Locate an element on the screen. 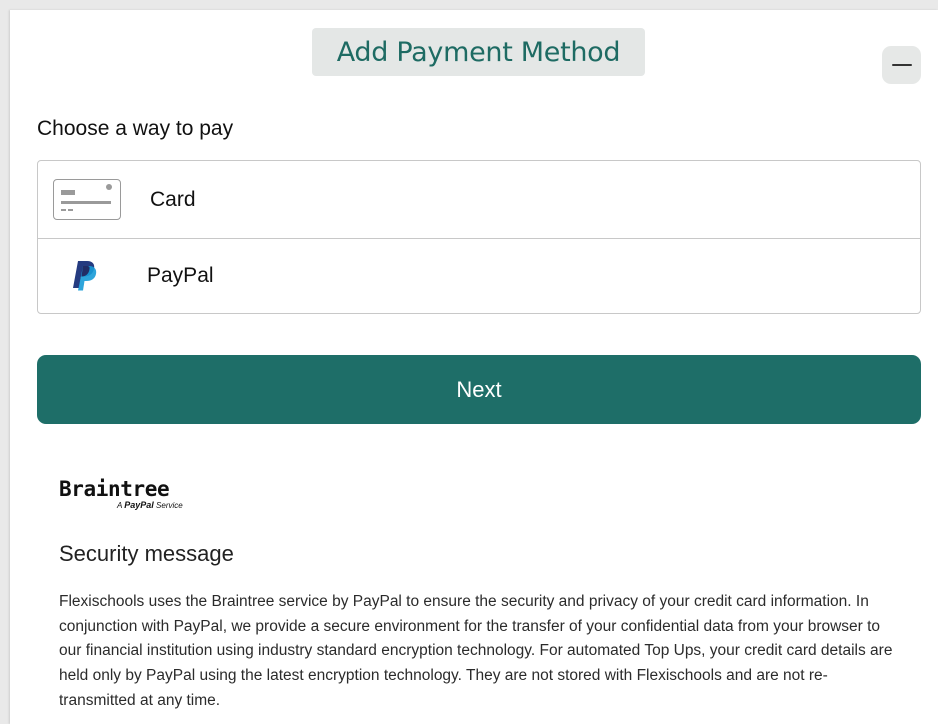 This screenshot has height=724, width=938. braintree-tagline: A PayPal Service is located at coordinates (150, 505).